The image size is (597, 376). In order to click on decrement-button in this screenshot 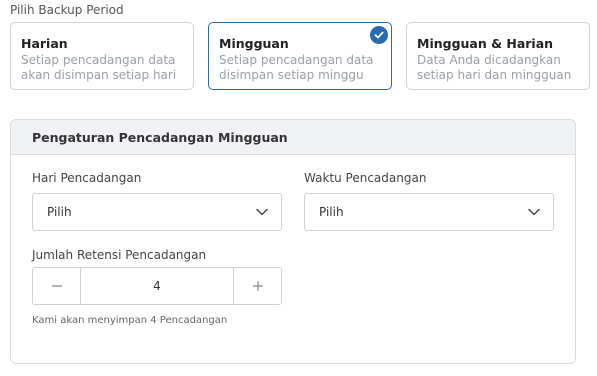, I will do `click(57, 286)`.